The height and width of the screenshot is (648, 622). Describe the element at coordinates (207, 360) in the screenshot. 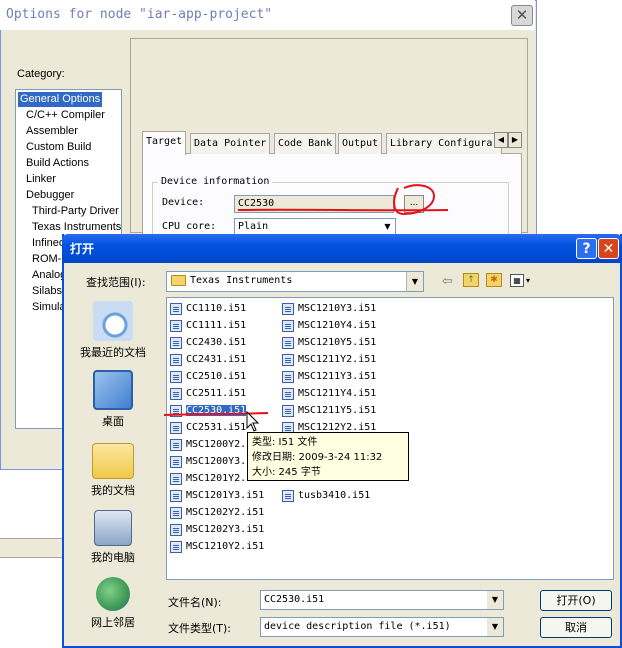

I see `file-item: CC2431.i51` at that location.